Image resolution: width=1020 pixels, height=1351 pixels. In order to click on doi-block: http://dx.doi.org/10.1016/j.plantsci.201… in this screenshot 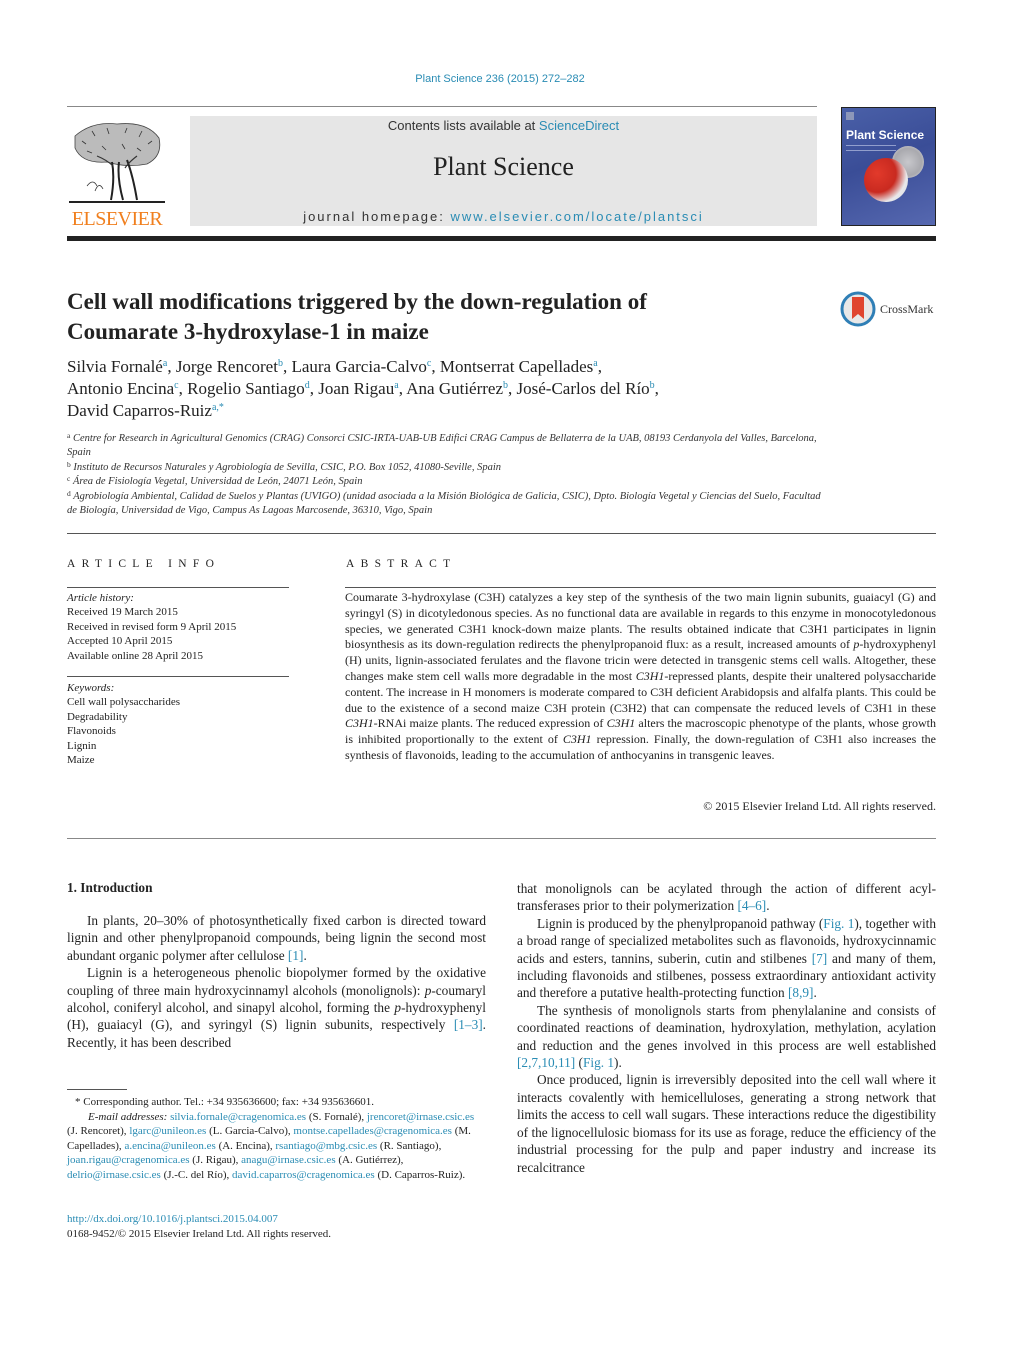, I will do `click(276, 1226)`.